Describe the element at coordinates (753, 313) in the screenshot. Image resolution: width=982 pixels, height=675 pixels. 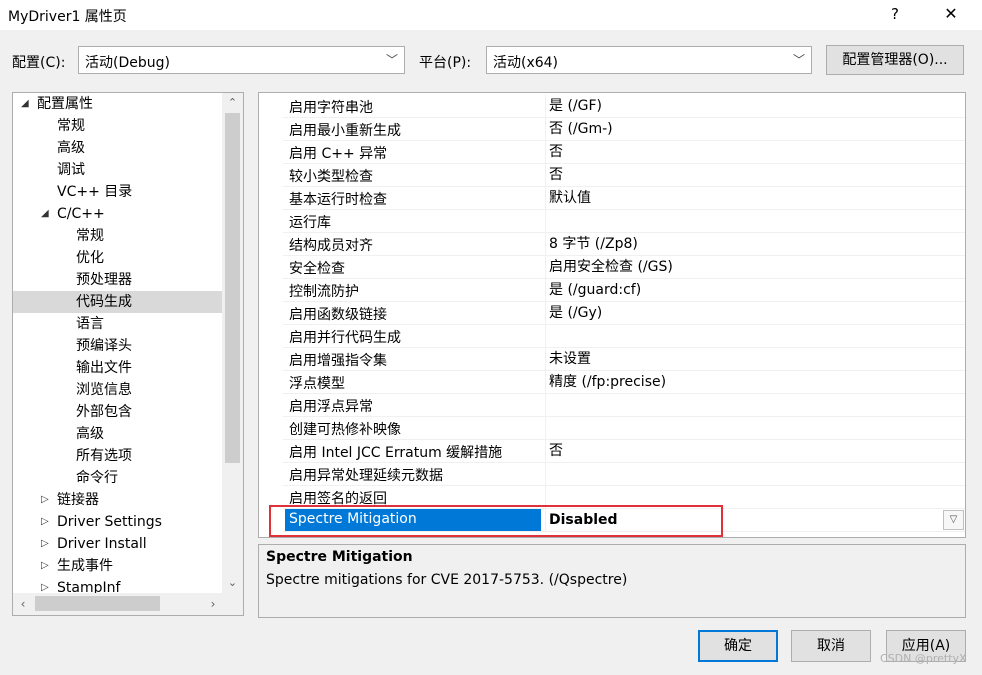
I see `property-value: 是 (/Gy)` at that location.